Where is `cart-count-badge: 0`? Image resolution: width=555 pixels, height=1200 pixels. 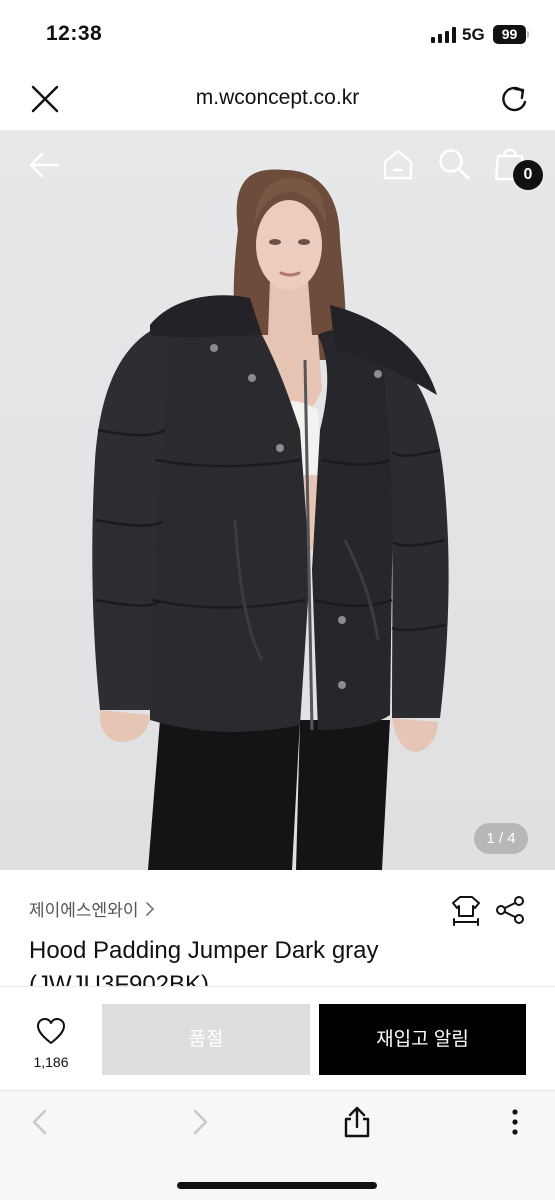 cart-count-badge: 0 is located at coordinates (528, 175).